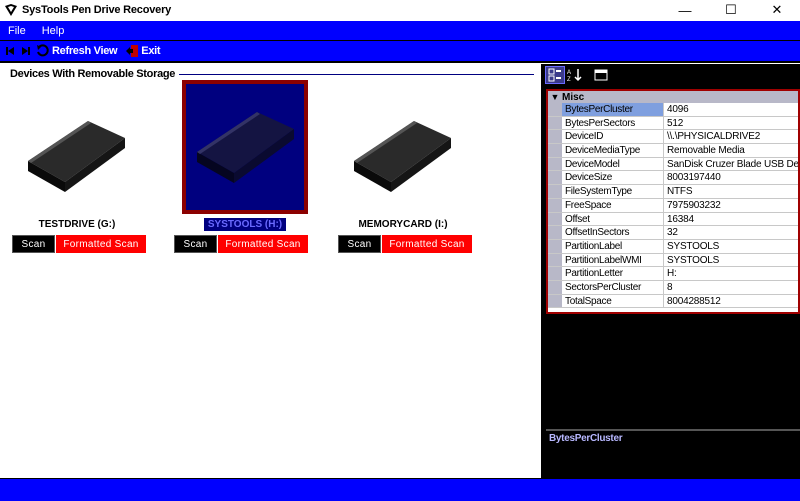 The image size is (800, 501). What do you see at coordinates (613, 260) in the screenshot?
I see `property-name: PartitionLabelWMI` at bounding box center [613, 260].